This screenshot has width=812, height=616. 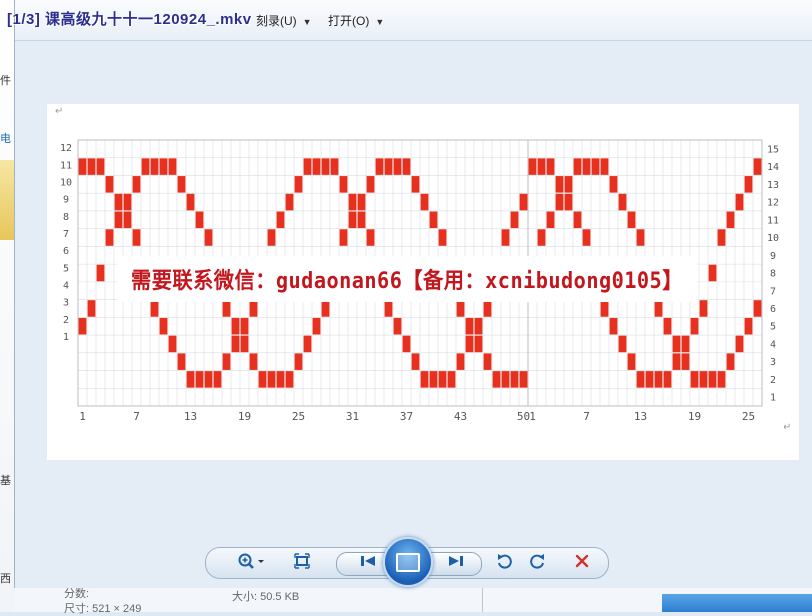 What do you see at coordinates (82, 416) in the screenshot?
I see `bottom-axis-label: 1` at bounding box center [82, 416].